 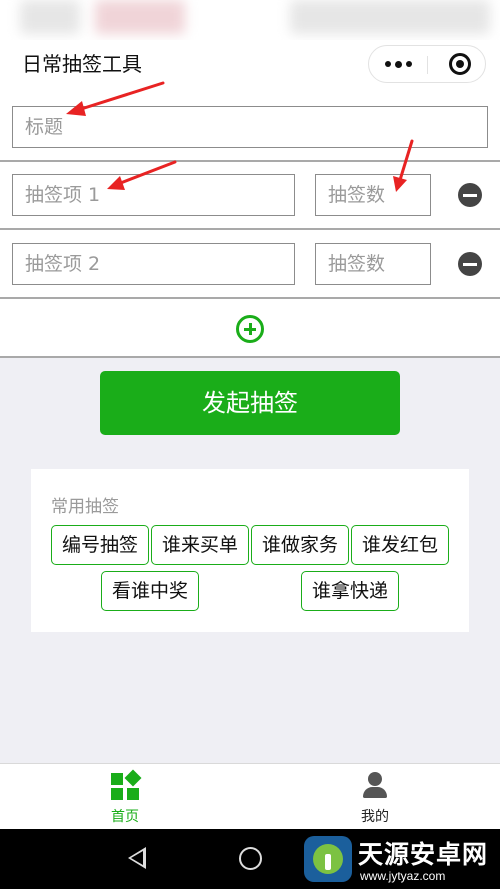 I want to click on tab-label: 首页, so click(x=125, y=817).